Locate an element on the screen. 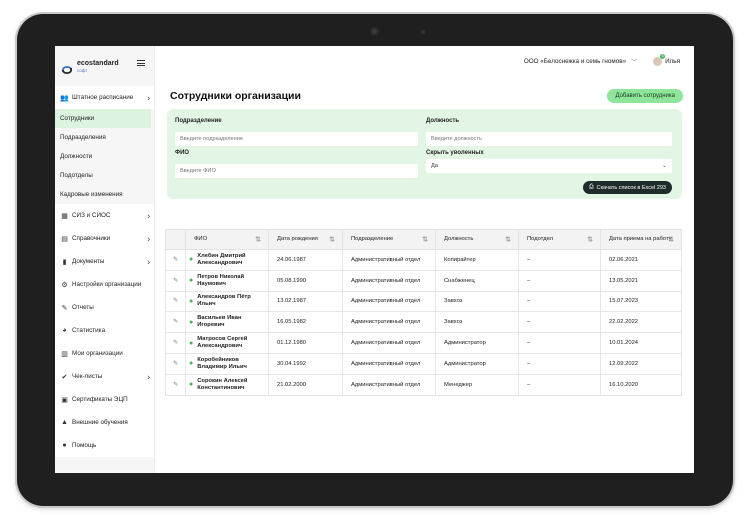  birth-date: 13.02.1987 is located at coordinates (305, 301).